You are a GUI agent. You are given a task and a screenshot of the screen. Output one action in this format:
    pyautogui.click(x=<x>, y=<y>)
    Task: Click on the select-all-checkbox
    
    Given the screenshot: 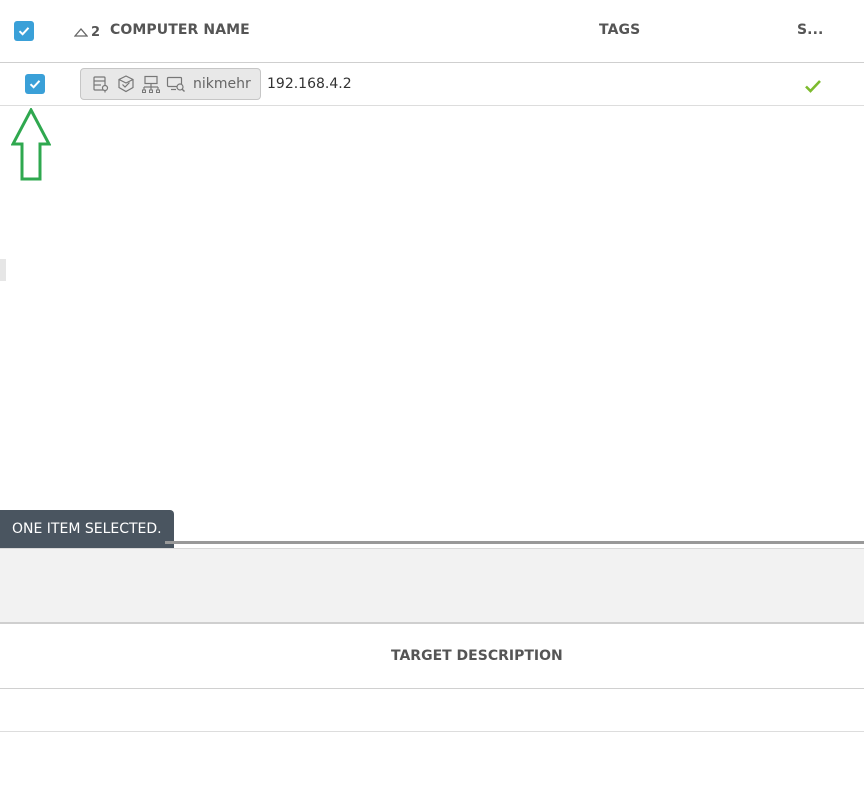 What is the action you would take?
    pyautogui.click(x=24, y=31)
    